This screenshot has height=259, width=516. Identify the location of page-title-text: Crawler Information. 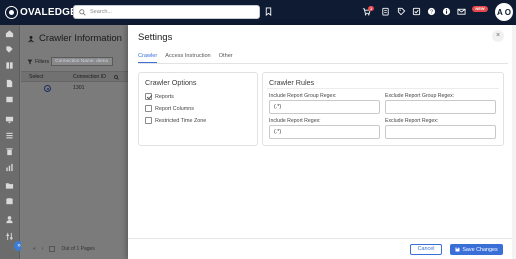
(80, 38).